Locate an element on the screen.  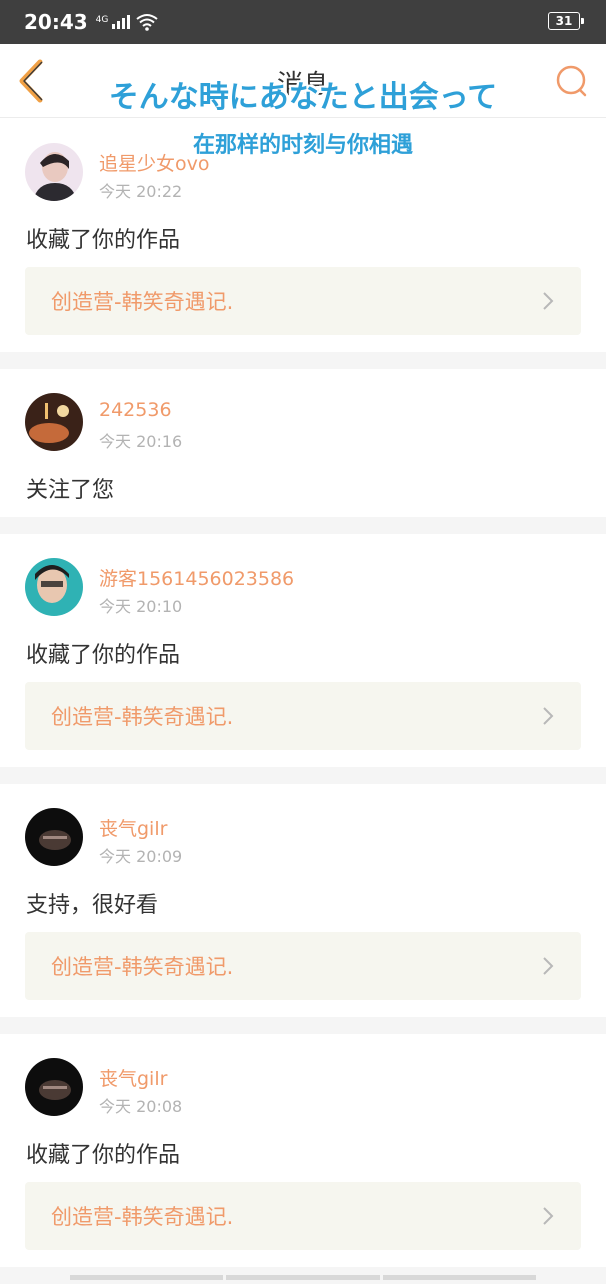
signal-icon: 4G is located at coordinates (113, 22).